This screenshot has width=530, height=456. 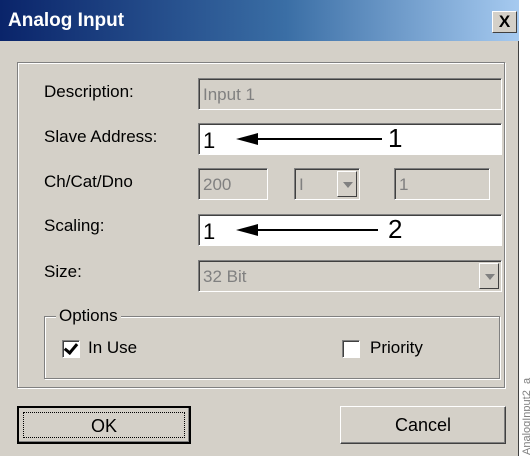 What do you see at coordinates (504, 22) in the screenshot?
I see `close-button: X` at bounding box center [504, 22].